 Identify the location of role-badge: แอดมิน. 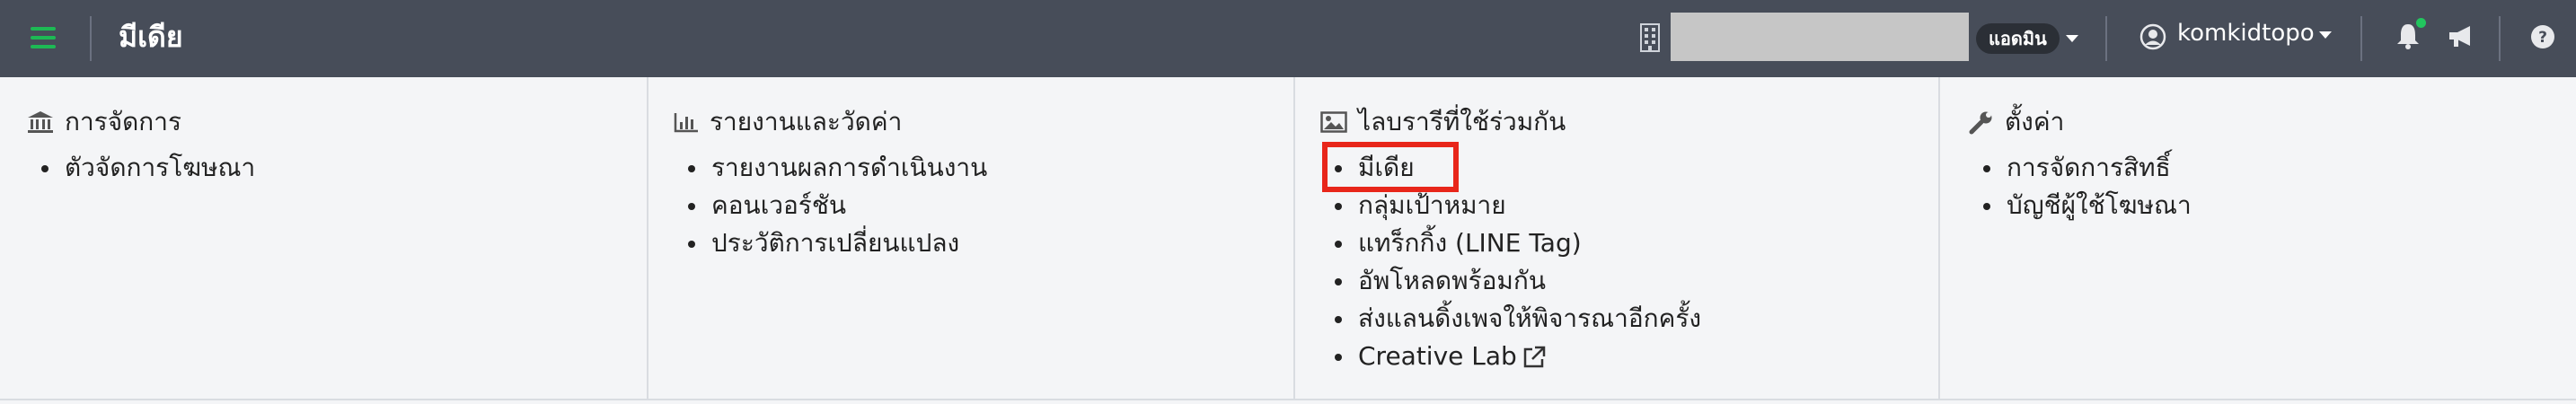
(2018, 38).